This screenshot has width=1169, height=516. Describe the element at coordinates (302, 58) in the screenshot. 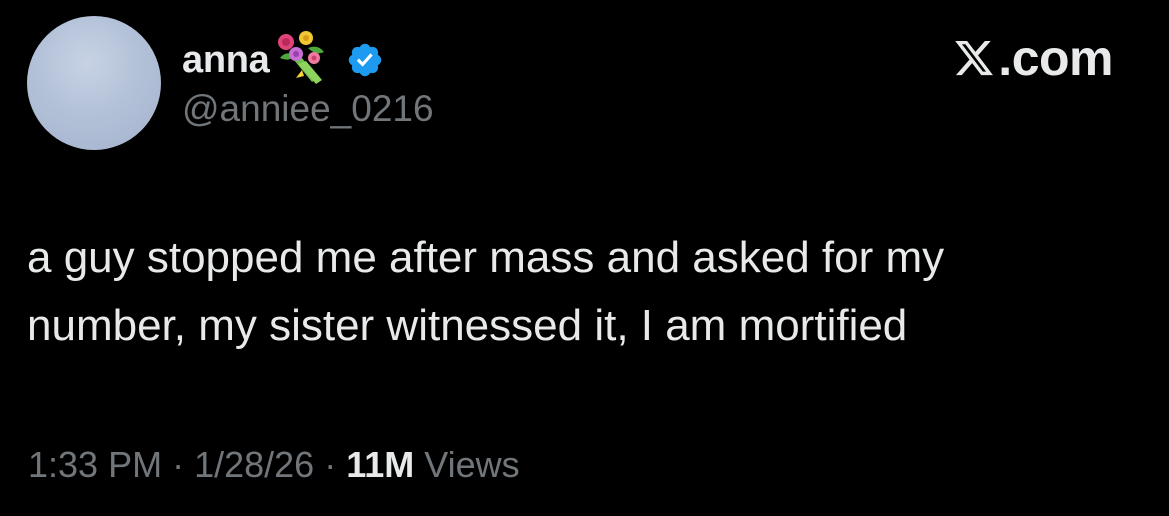

I see `bouquet-icon` at that location.